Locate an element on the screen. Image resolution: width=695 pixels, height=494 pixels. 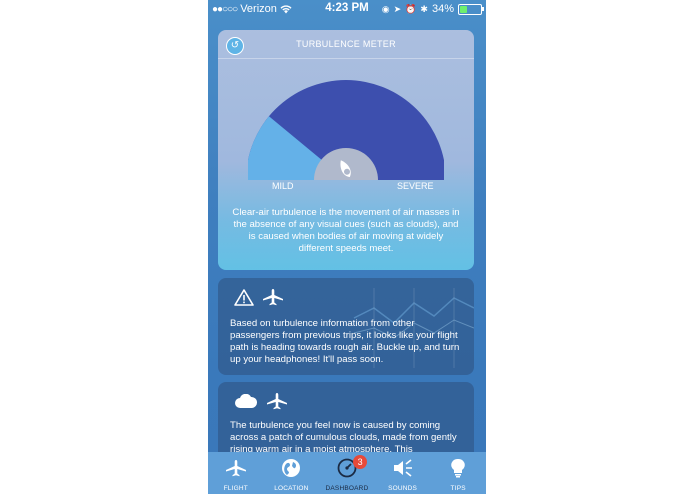
warning-icon is located at coordinates (244, 297).